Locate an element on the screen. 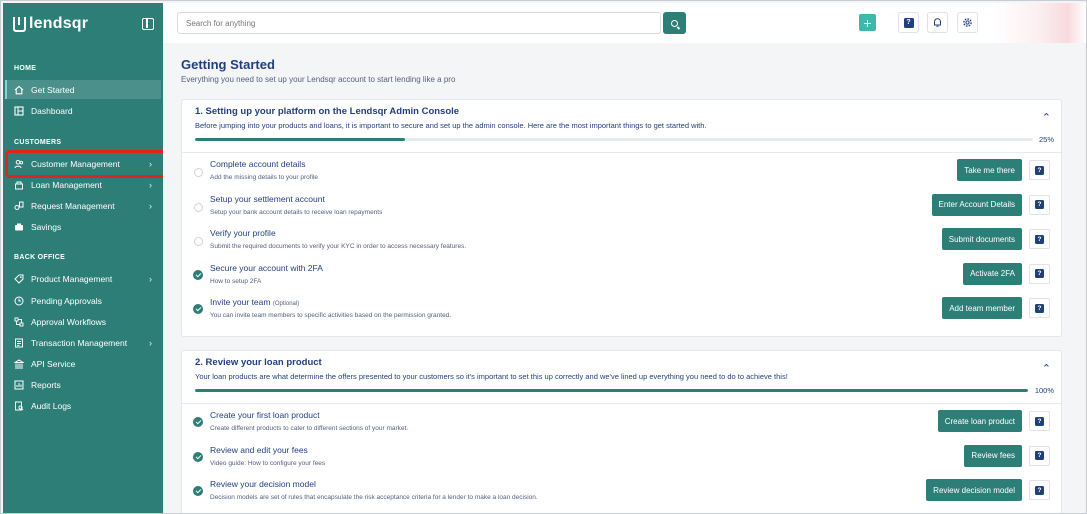  home-icon is located at coordinates (19, 90).